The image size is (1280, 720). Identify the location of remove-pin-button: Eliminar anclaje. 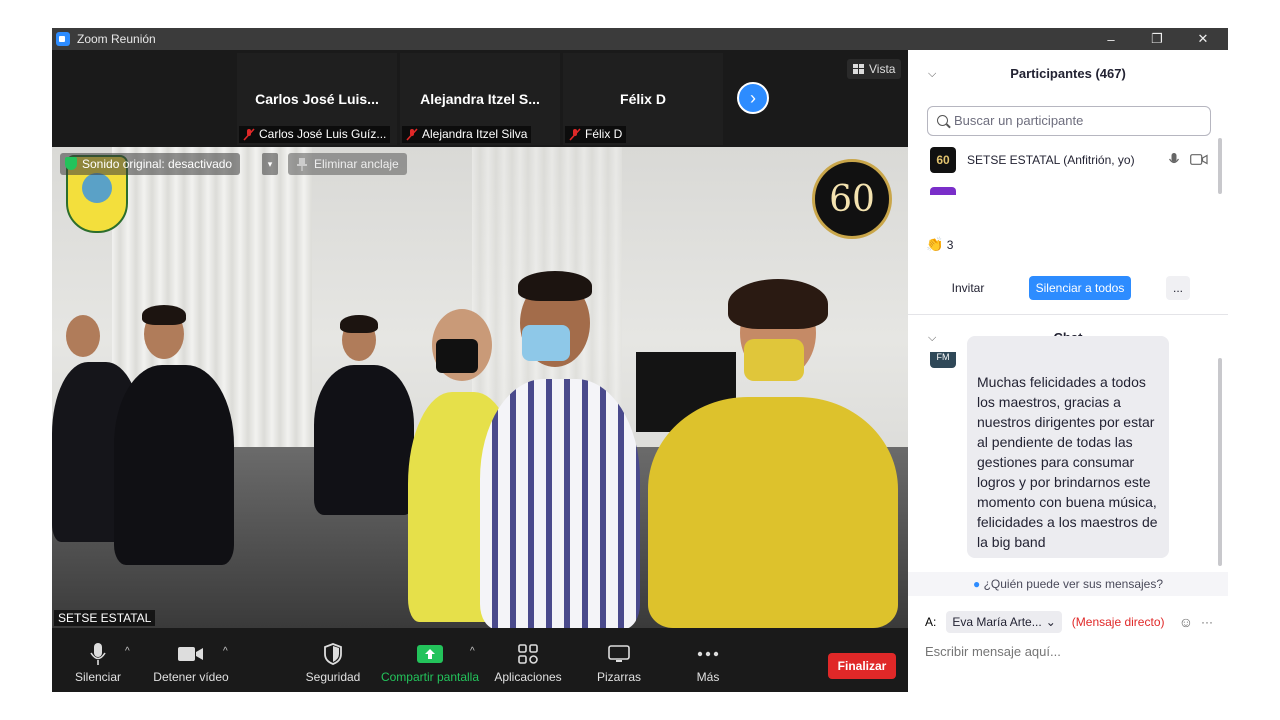
(347, 164).